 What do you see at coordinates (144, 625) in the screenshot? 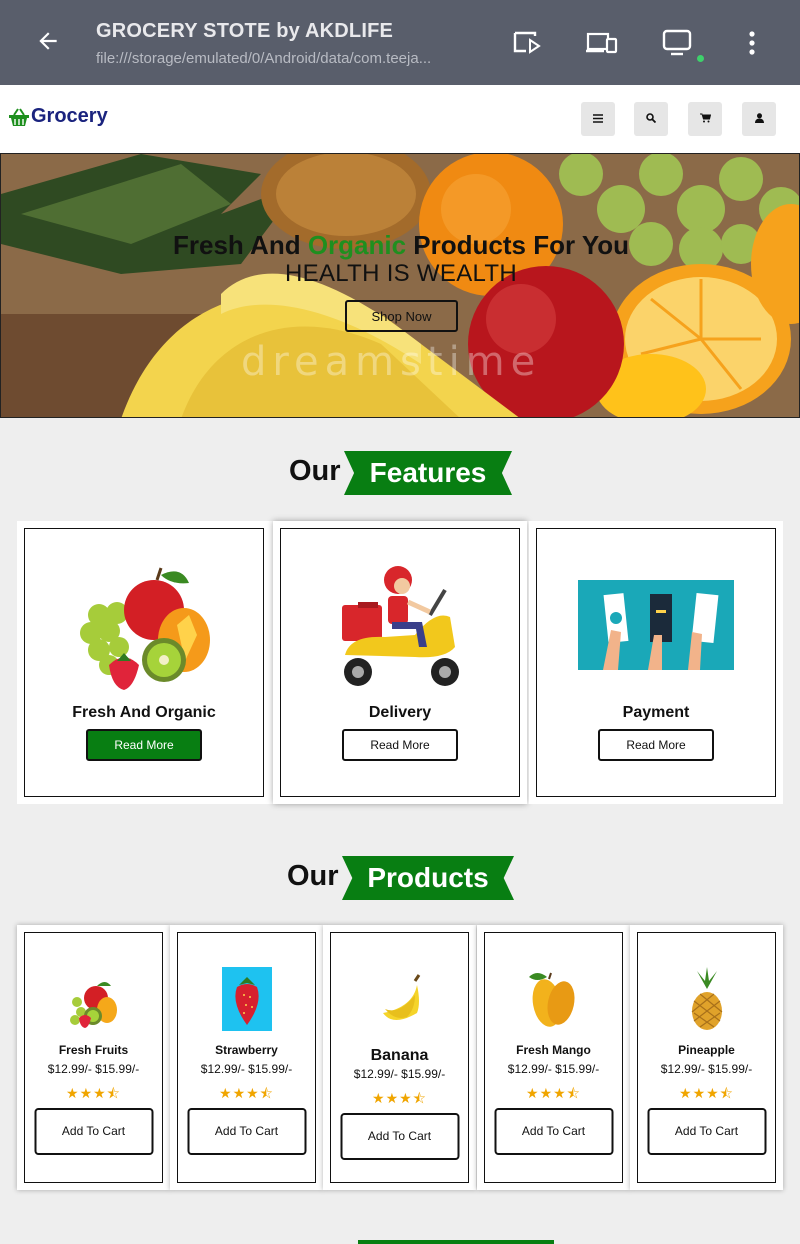
I see `fruits-illustration` at bounding box center [144, 625].